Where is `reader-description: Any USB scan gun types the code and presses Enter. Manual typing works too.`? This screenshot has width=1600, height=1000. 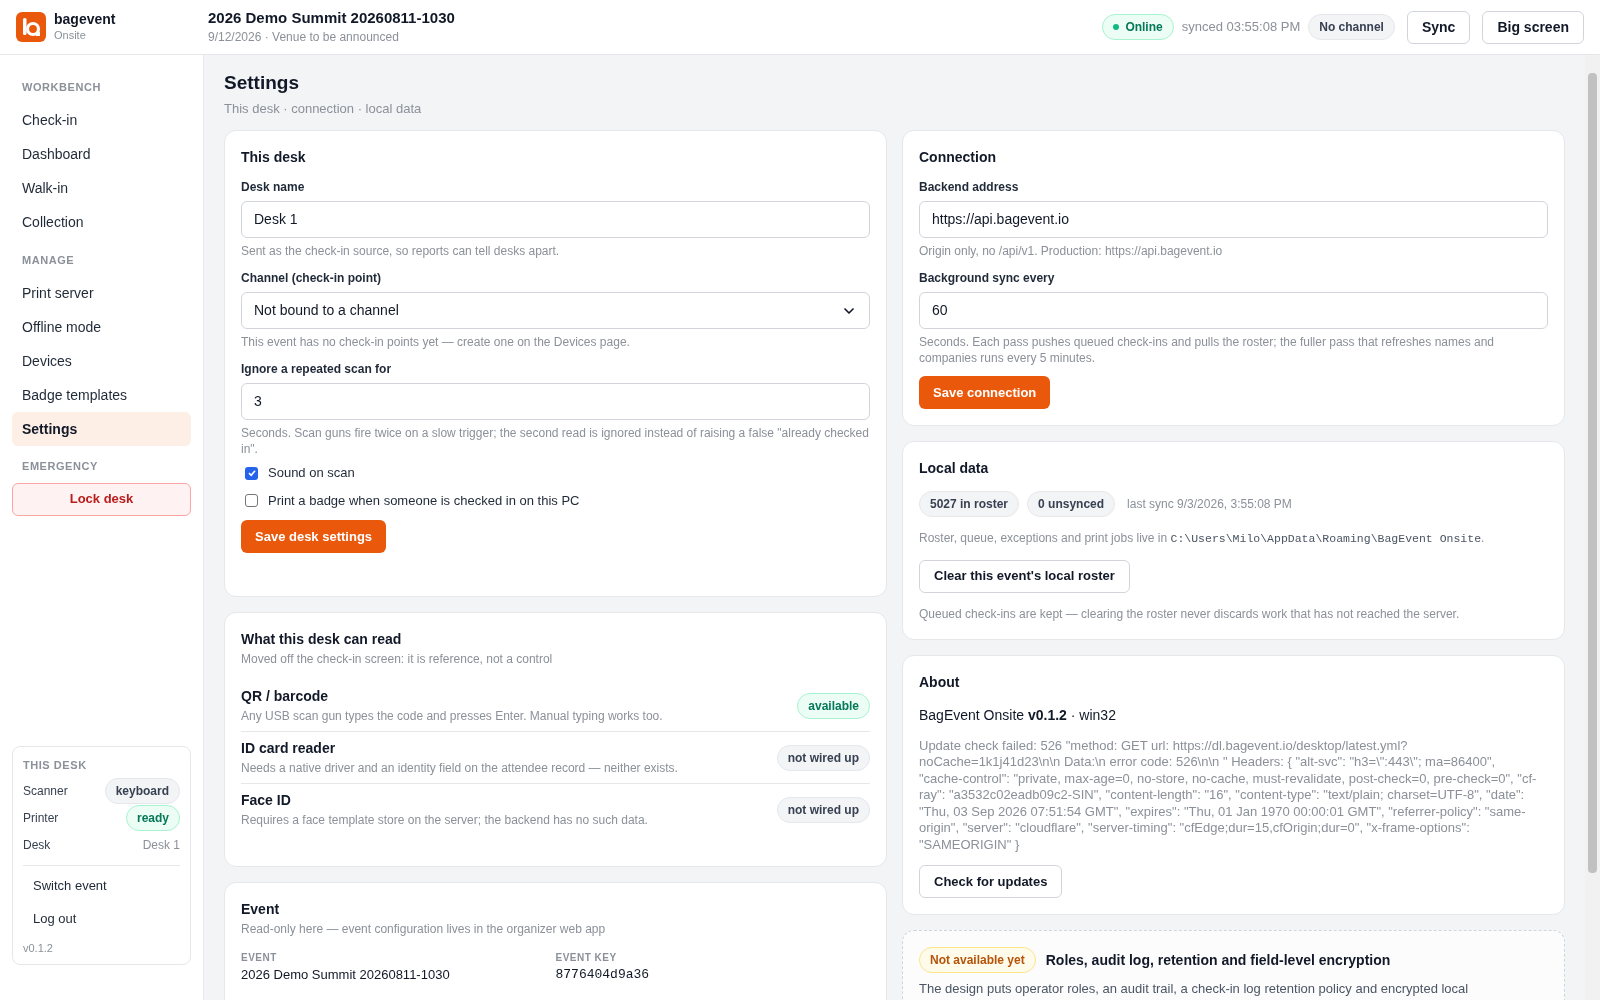
reader-description: Any USB scan gun types the code and presses Enter. Manual typing works too. is located at coordinates (452, 717).